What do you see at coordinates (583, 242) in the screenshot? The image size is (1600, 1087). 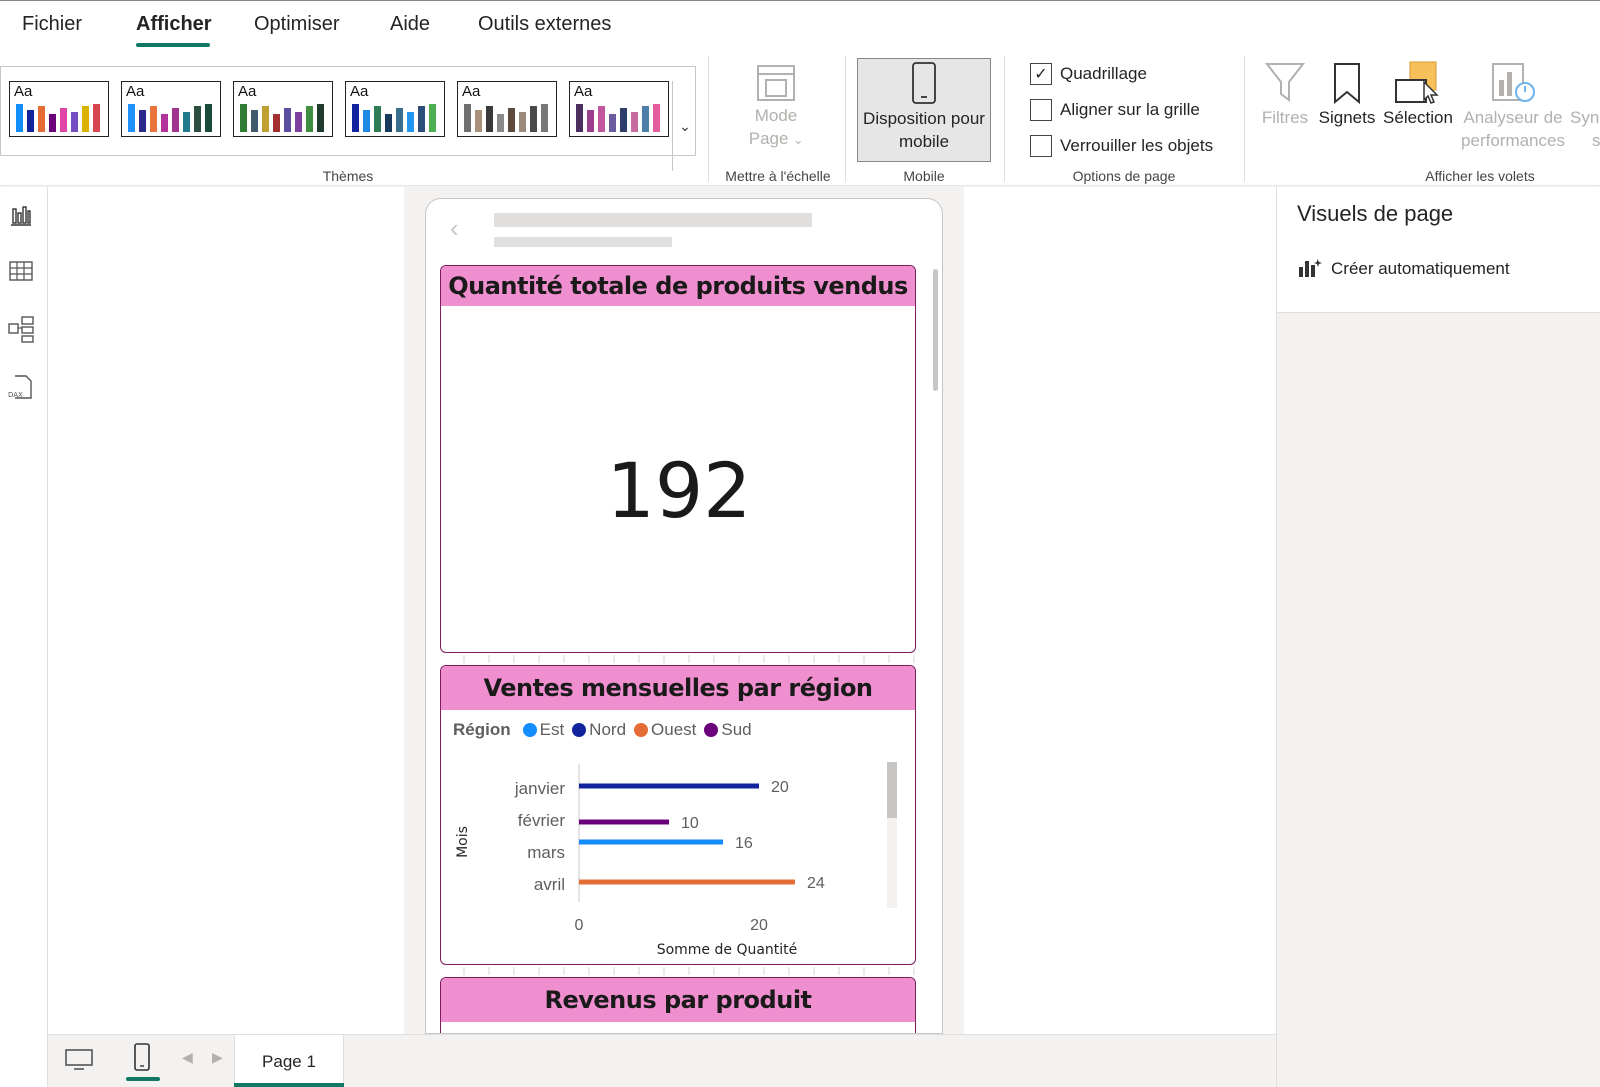 I see `phone-header-placeholder` at bounding box center [583, 242].